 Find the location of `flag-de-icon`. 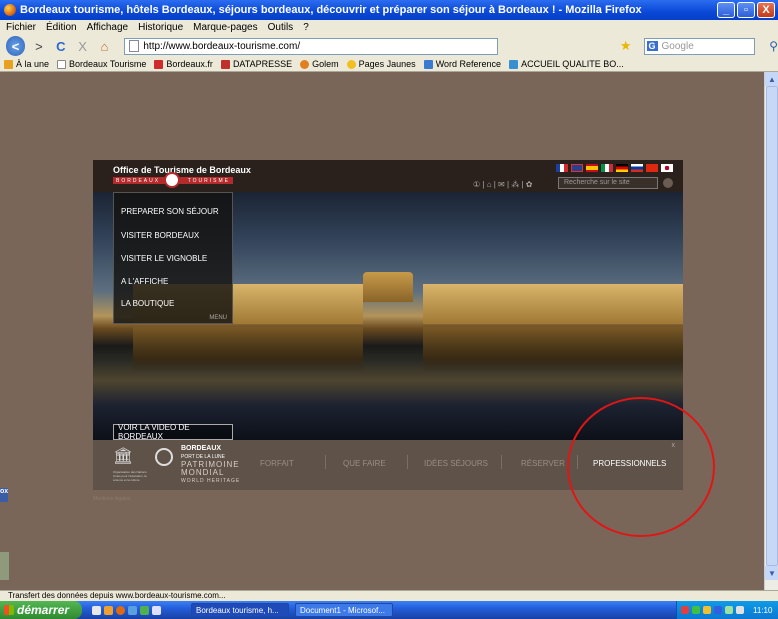

flag-de-icon is located at coordinates (622, 168).